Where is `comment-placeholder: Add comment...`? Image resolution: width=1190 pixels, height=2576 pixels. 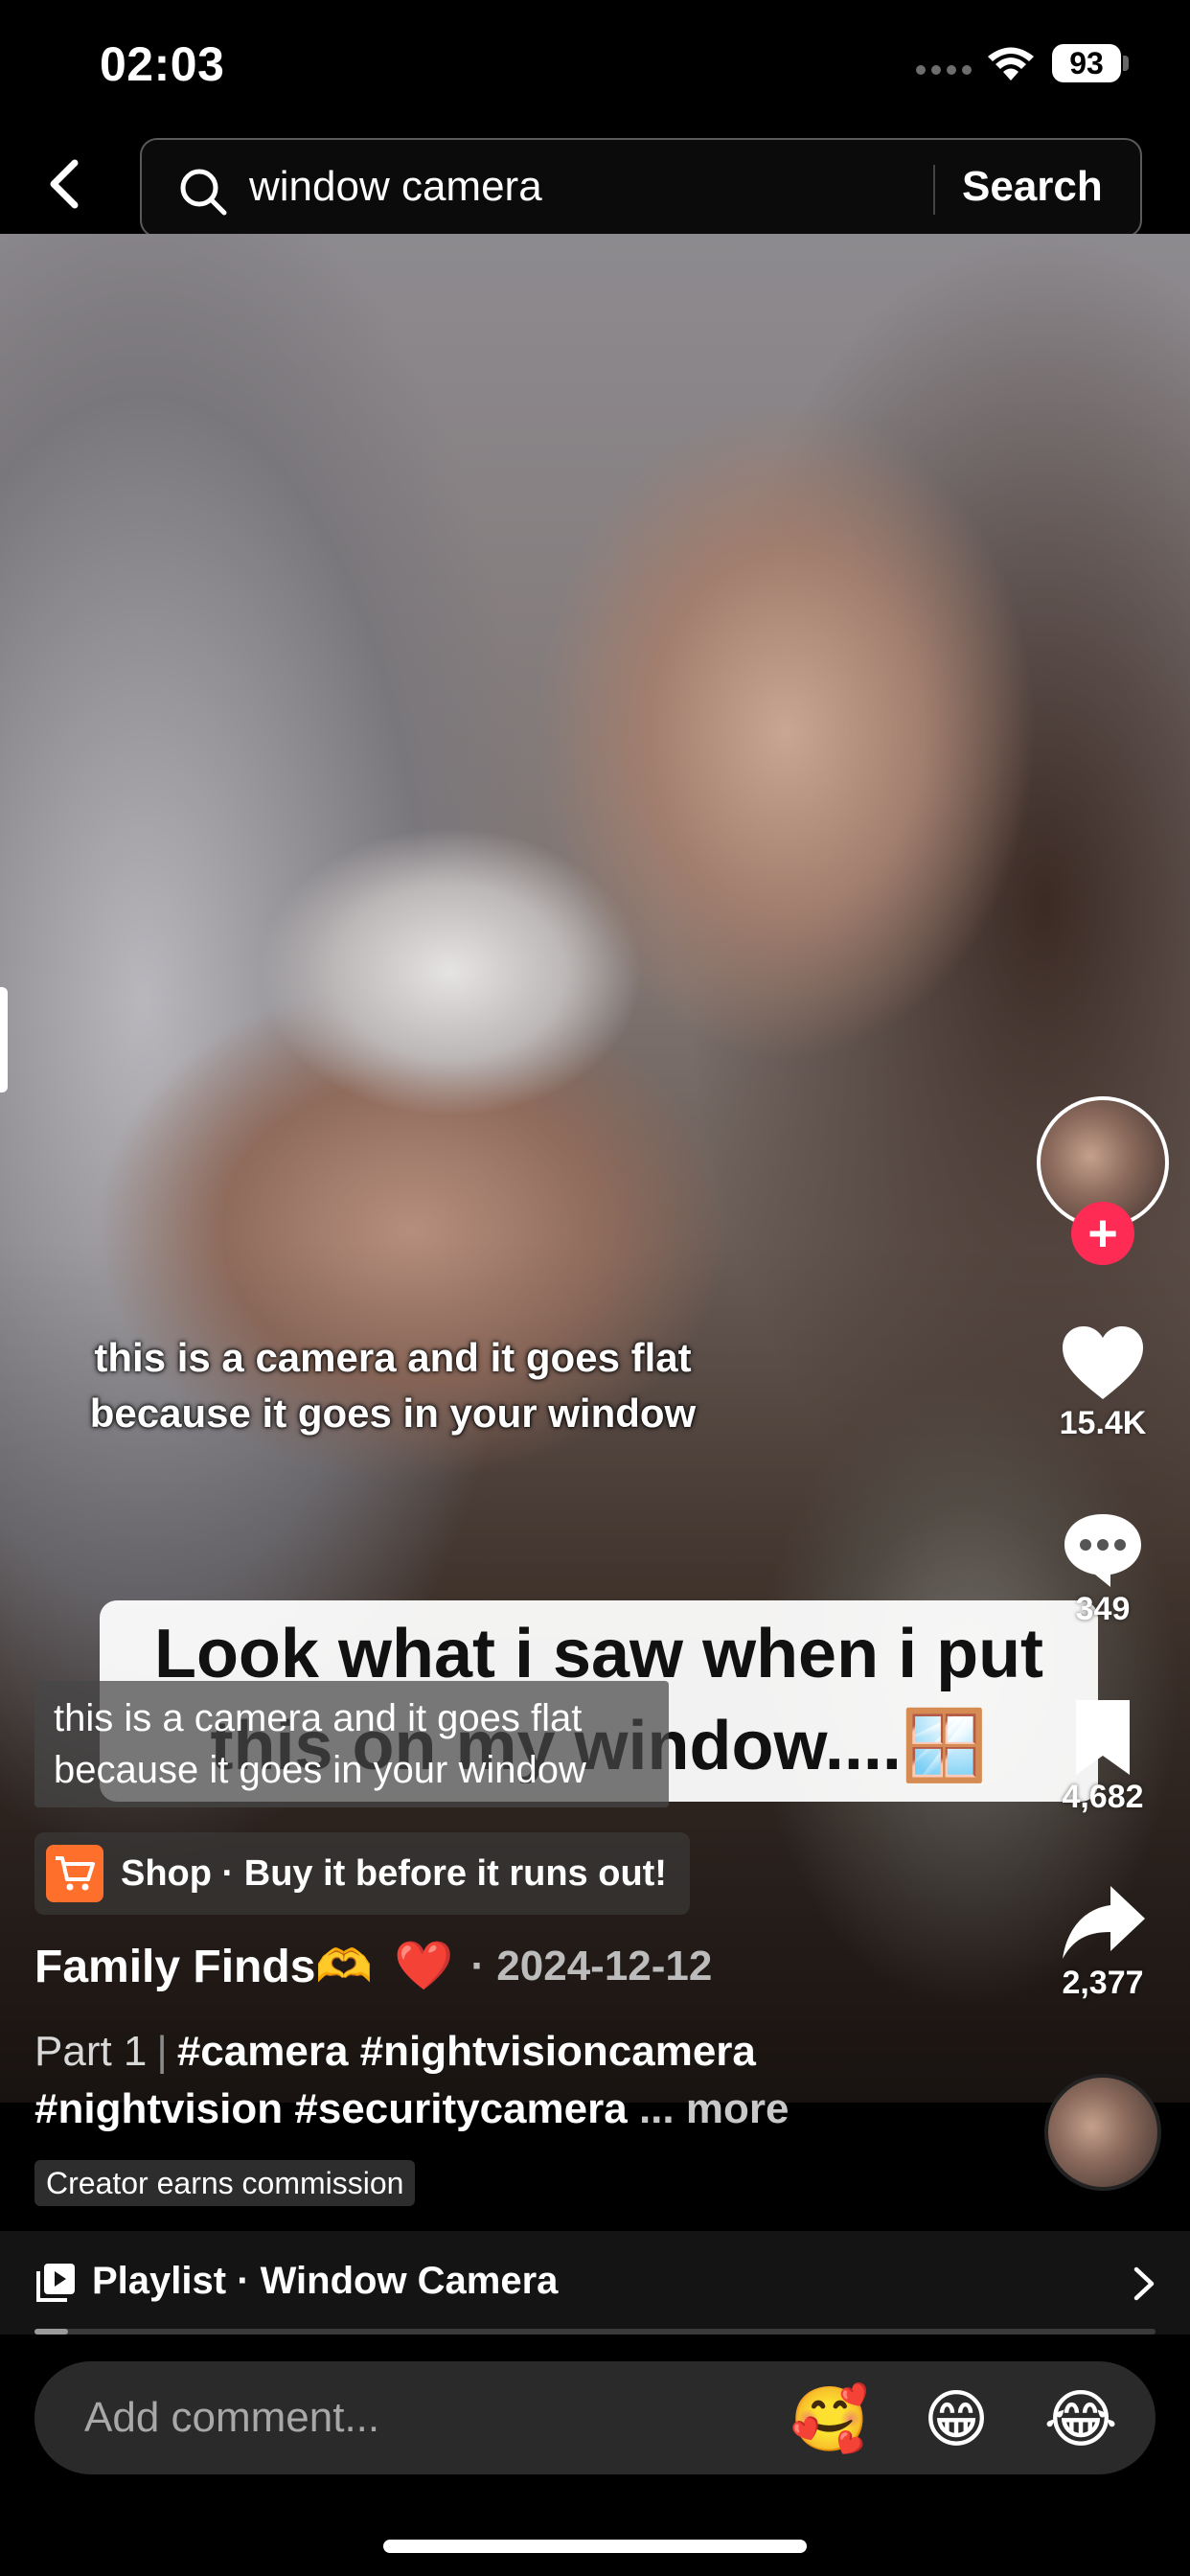
comment-placeholder: Add comment... is located at coordinates (232, 2417).